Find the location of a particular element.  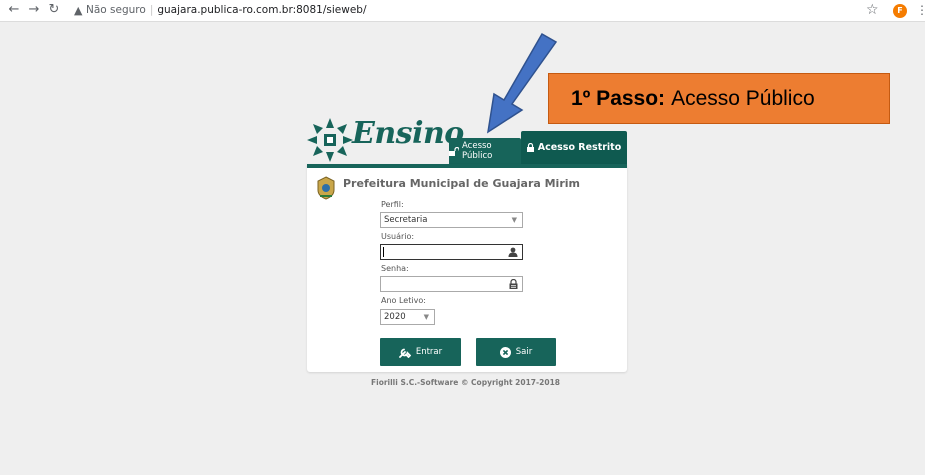

step-number: 1º Passo: is located at coordinates (618, 98).